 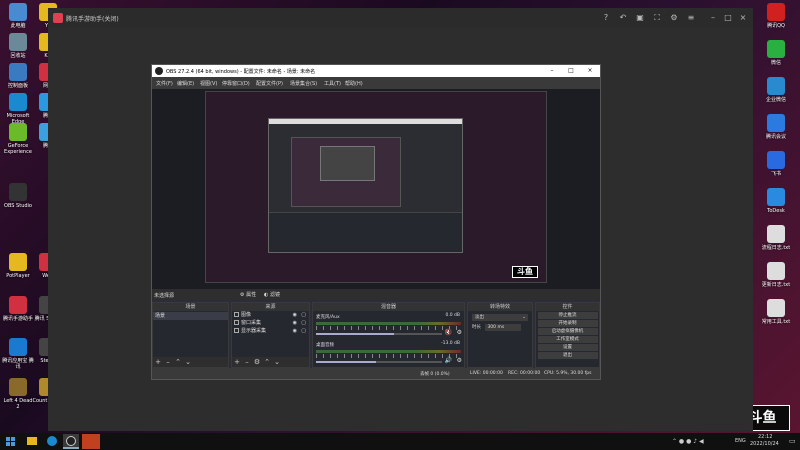 What do you see at coordinates (448, 360) in the screenshot?
I see `speaker-icon: 🔊` at bounding box center [448, 360].